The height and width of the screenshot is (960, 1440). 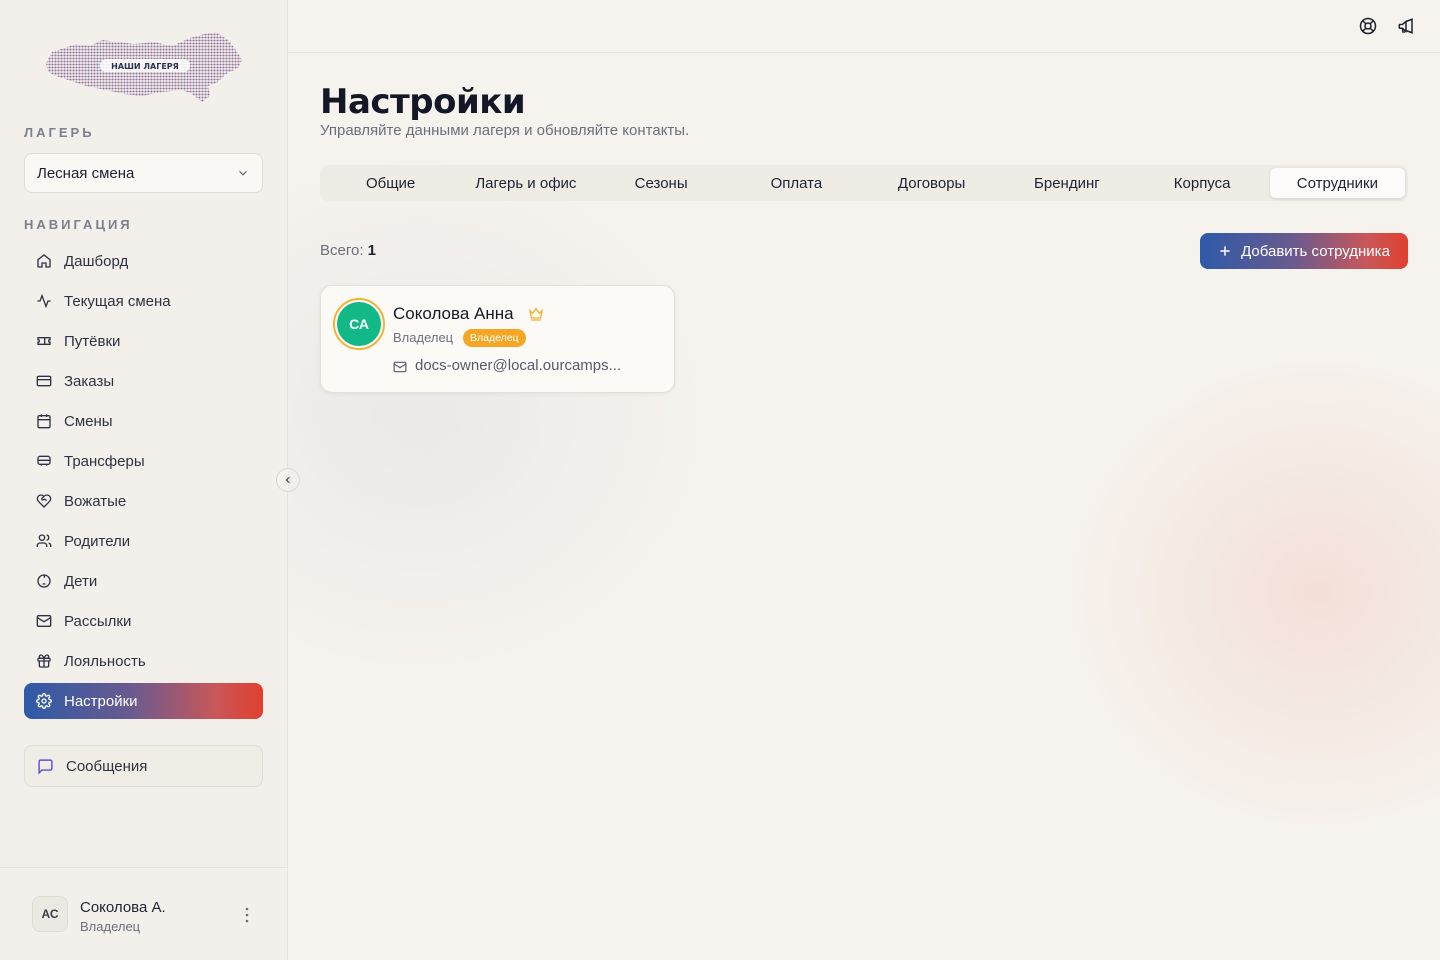 I want to click on sidebar-item-label: Вожатые, so click(x=95, y=501).